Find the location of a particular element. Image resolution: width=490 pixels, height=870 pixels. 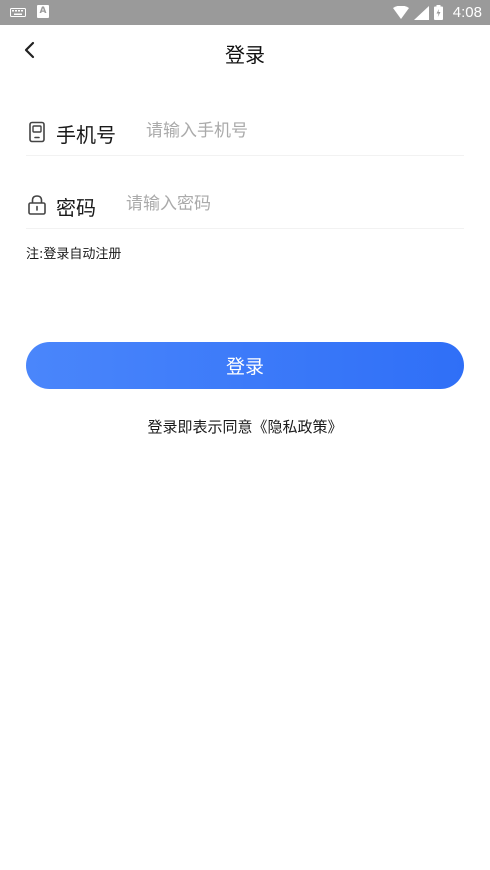

privacy-policy-link: 《隐私政策》 is located at coordinates (298, 427).